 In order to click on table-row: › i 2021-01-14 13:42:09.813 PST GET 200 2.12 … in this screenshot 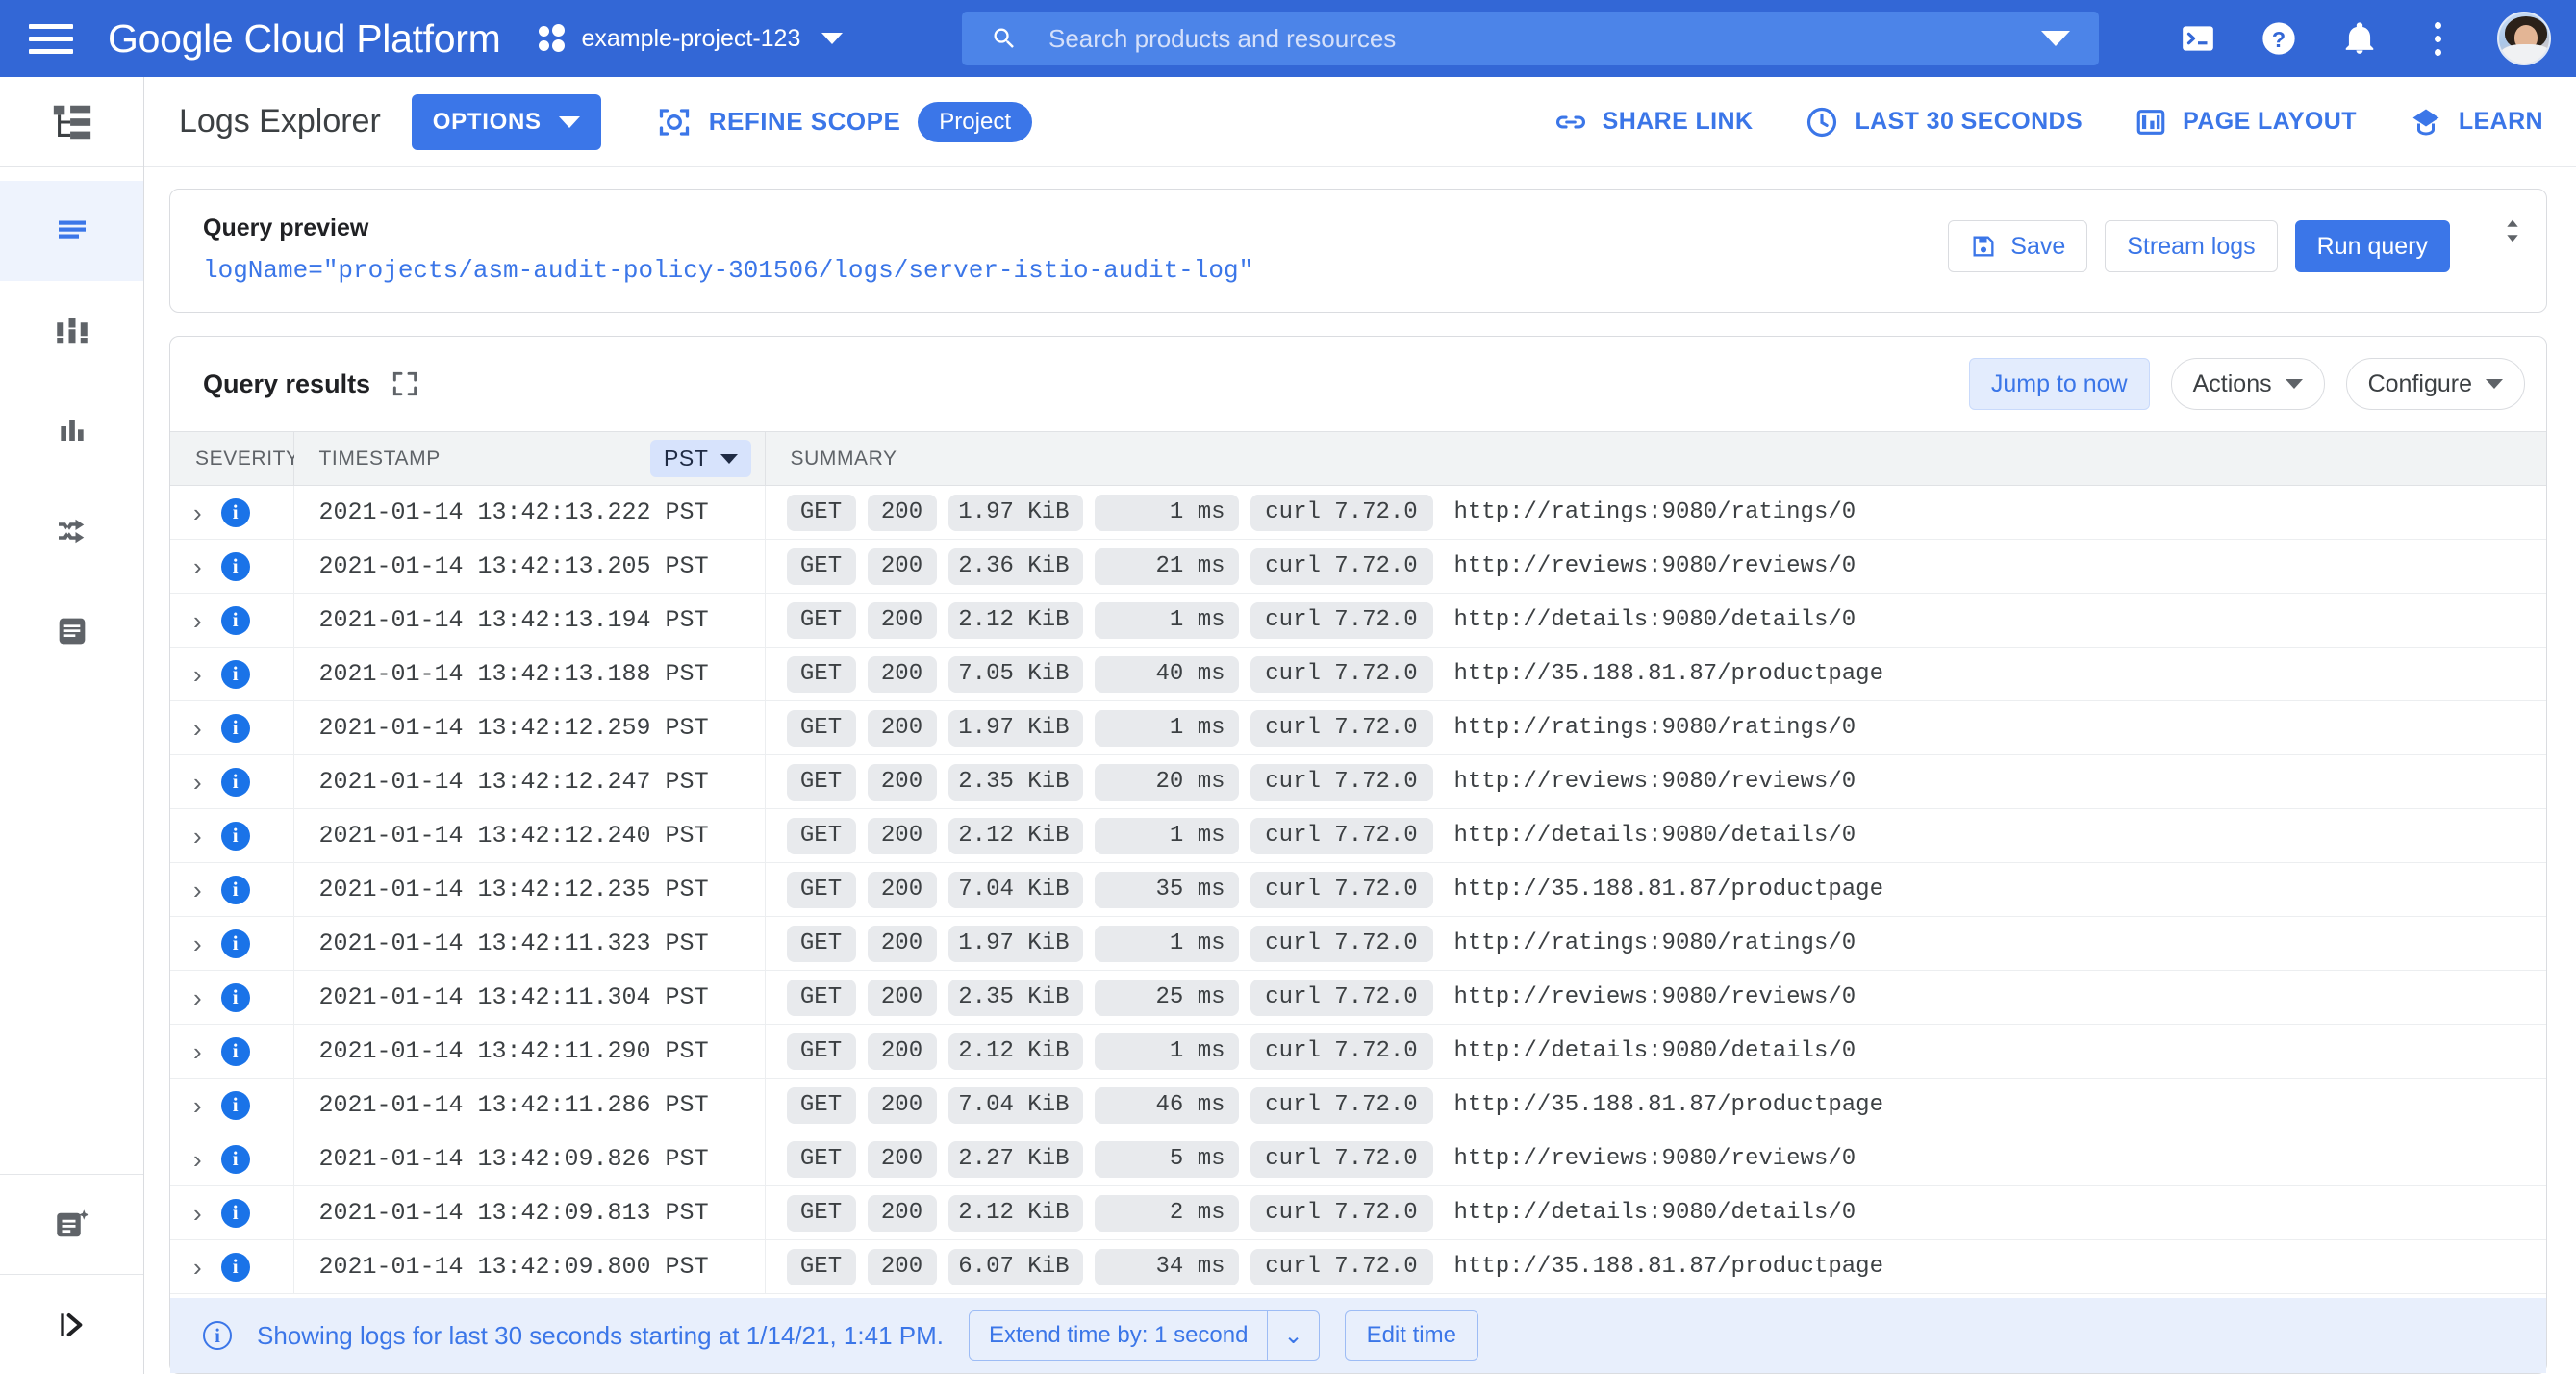, I will do `click(1358, 1212)`.